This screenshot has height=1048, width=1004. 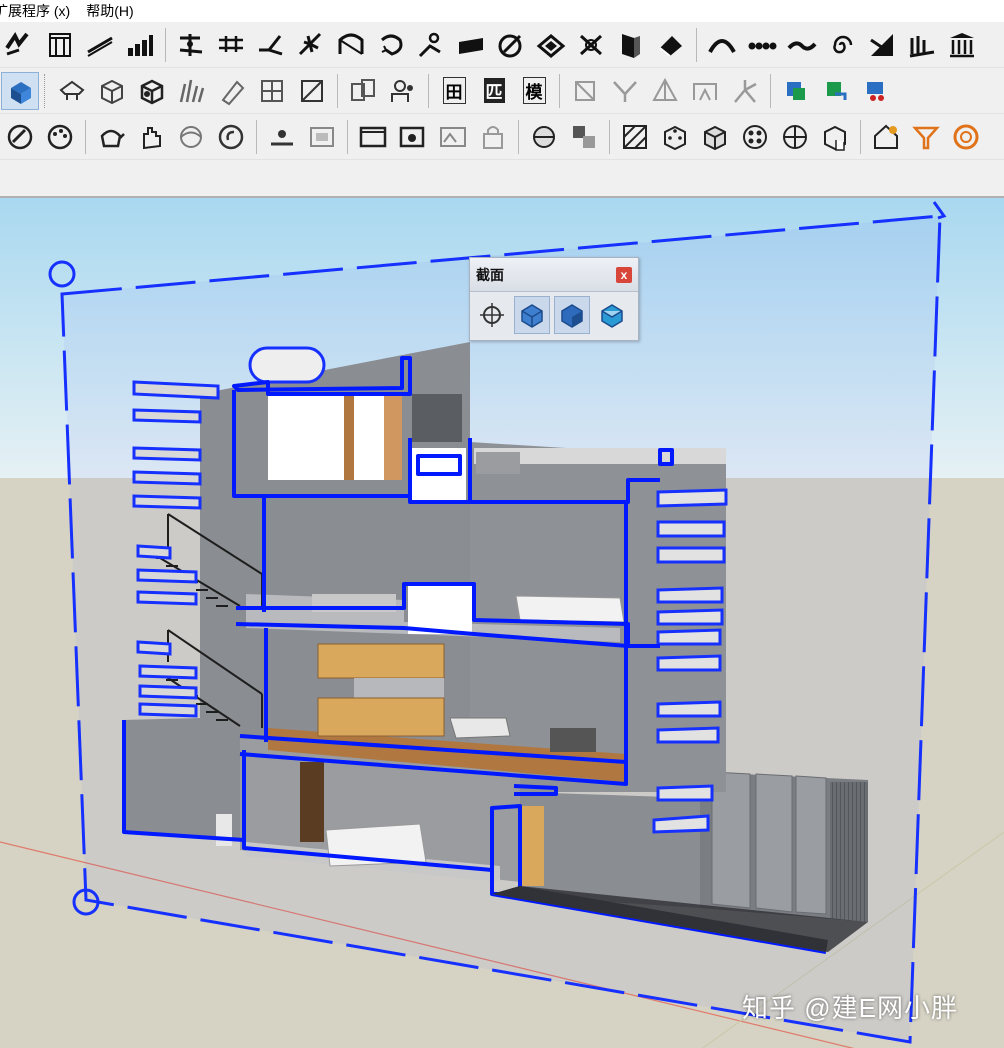 What do you see at coordinates (191, 137) in the screenshot?
I see `shade-icon` at bounding box center [191, 137].